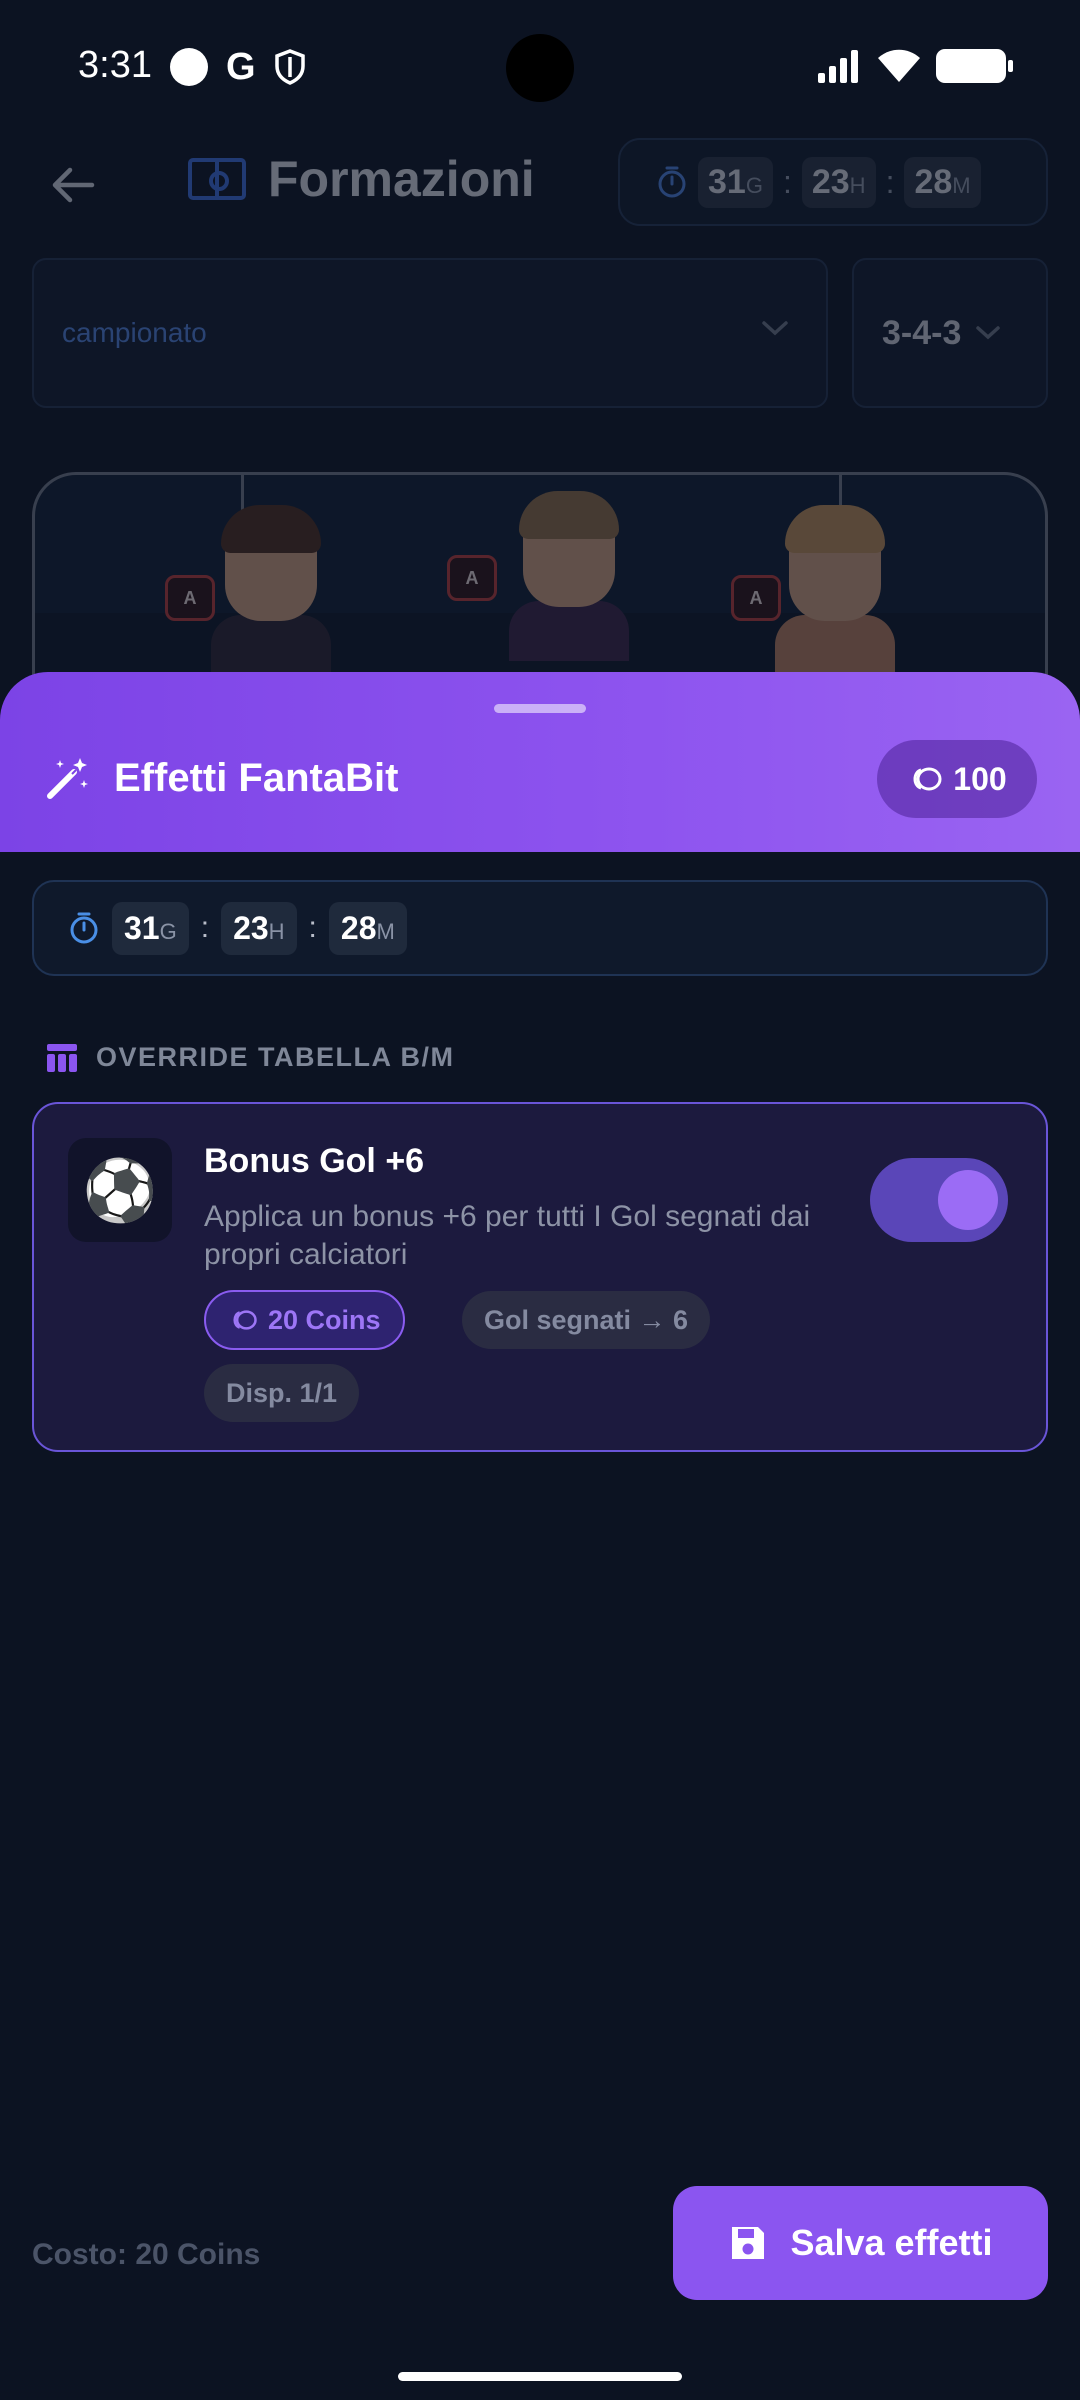 This screenshot has height=2400, width=1080. What do you see at coordinates (974, 66) in the screenshot?
I see `battery-icon` at bounding box center [974, 66].